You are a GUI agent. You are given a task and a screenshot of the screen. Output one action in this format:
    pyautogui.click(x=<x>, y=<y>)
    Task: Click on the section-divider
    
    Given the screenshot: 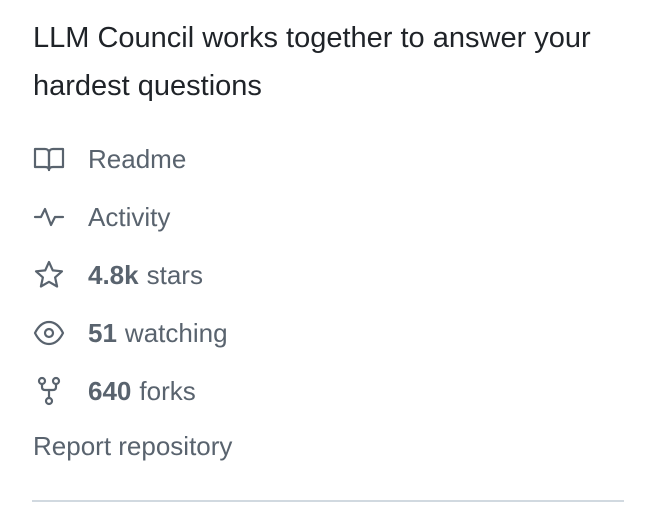 What is the action you would take?
    pyautogui.click(x=328, y=501)
    